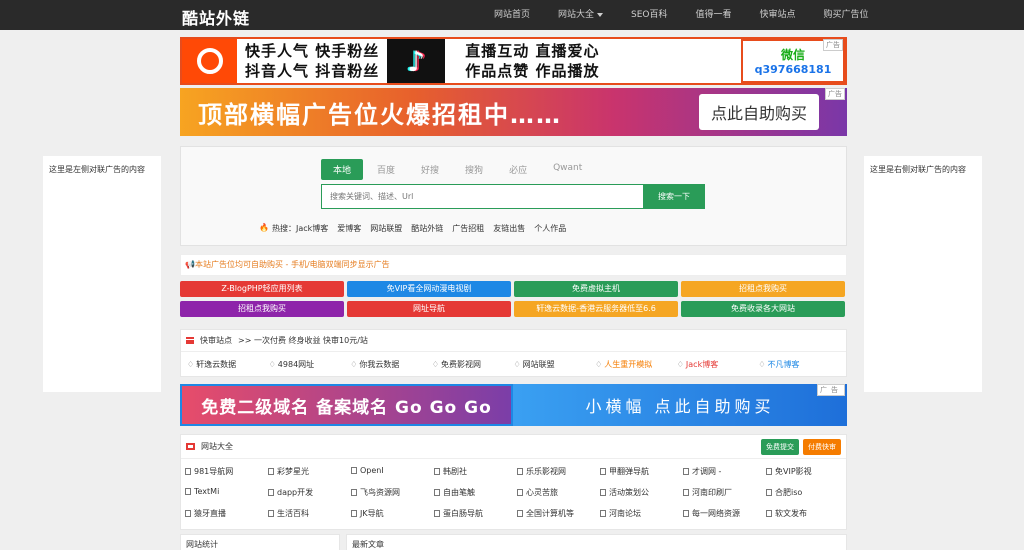  I want to click on directory-site-link: 河南印刷厂, so click(724, 492).